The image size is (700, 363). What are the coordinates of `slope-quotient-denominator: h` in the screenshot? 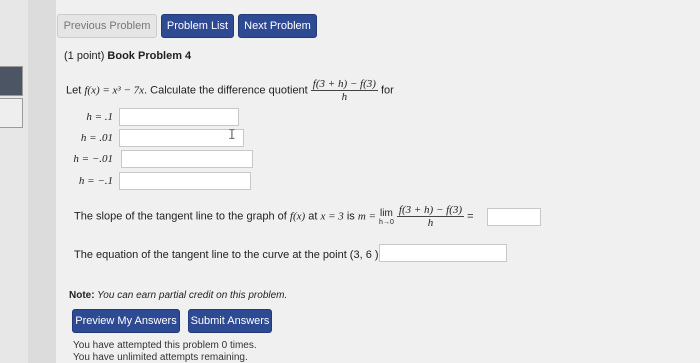 It's located at (430, 223).